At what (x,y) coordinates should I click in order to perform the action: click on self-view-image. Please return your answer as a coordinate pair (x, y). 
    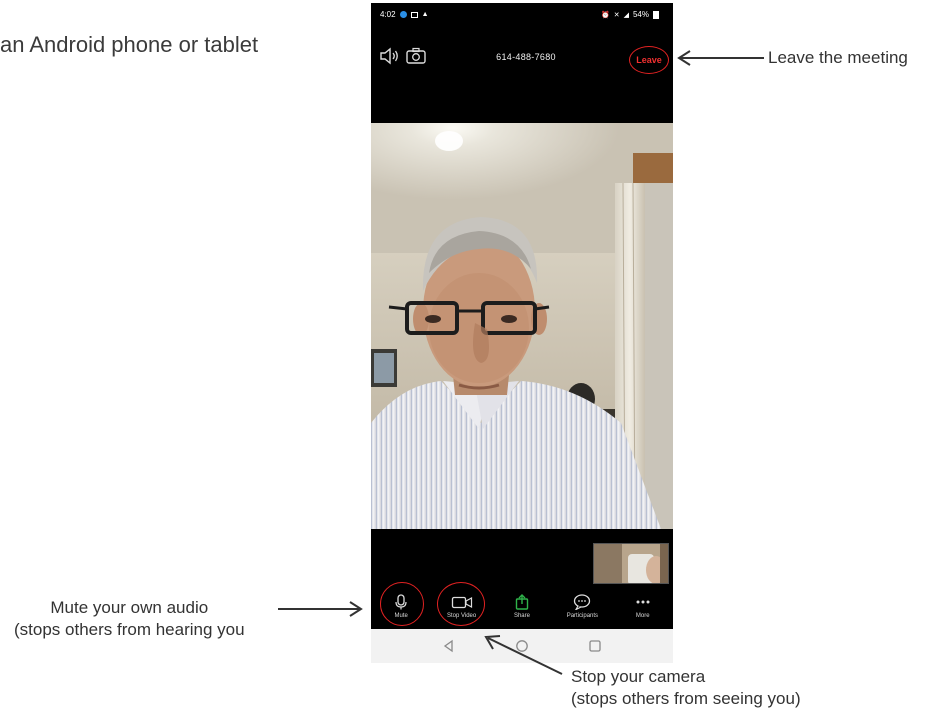
    Looking at the image, I should click on (631, 563).